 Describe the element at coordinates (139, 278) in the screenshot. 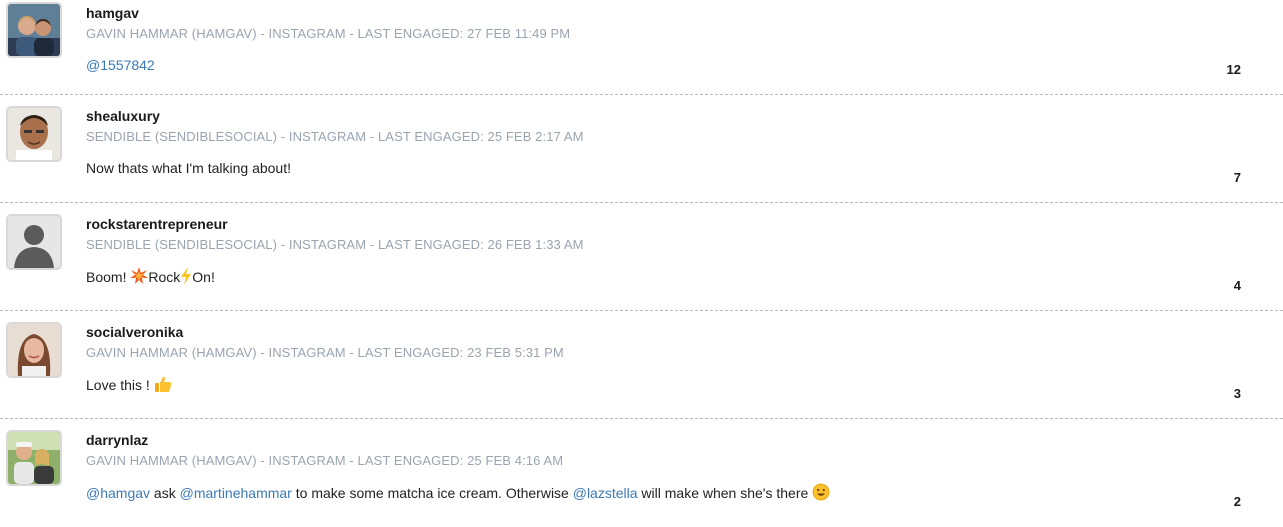

I see `collision-icon` at that location.